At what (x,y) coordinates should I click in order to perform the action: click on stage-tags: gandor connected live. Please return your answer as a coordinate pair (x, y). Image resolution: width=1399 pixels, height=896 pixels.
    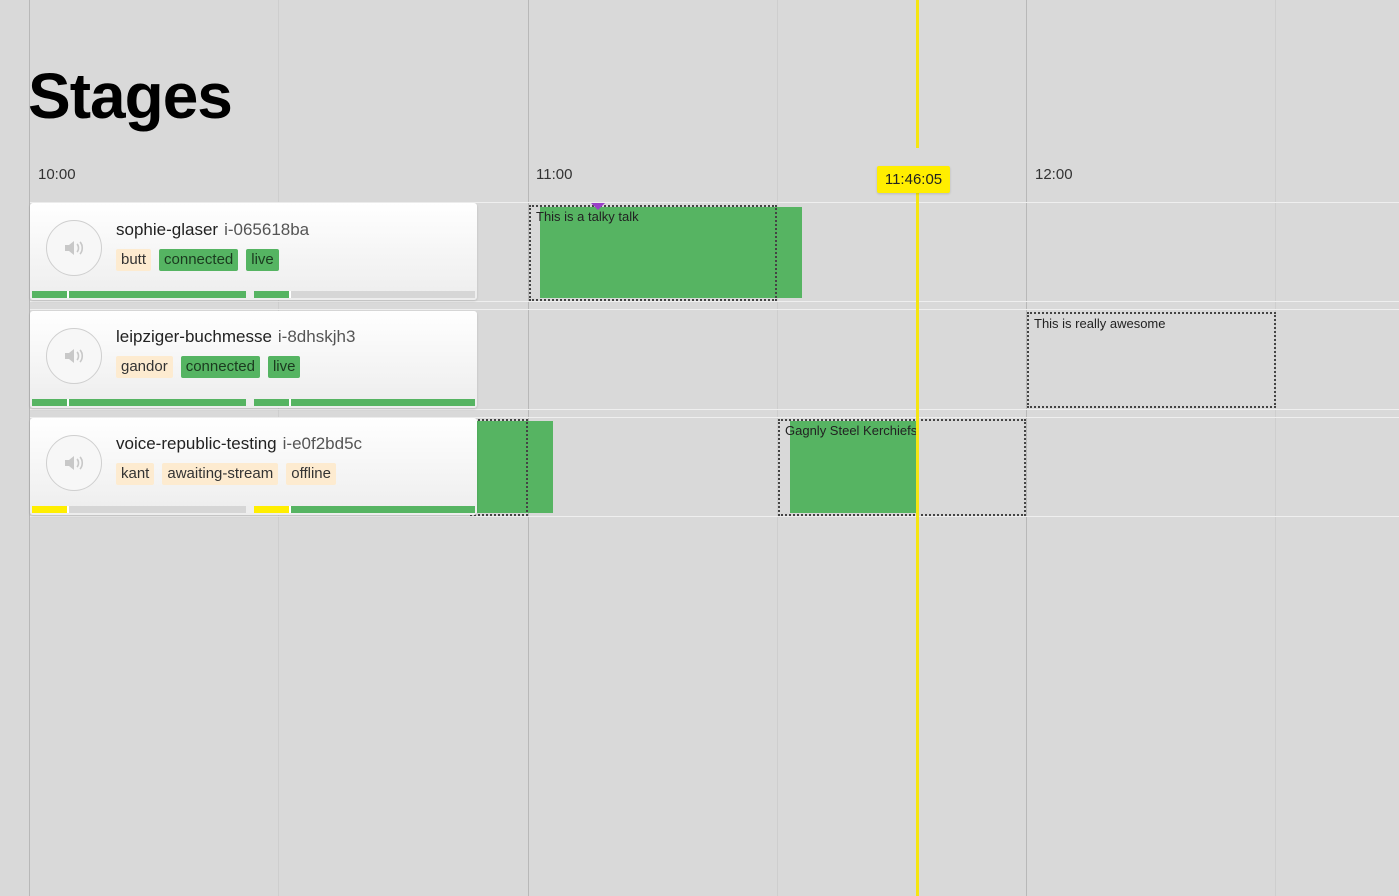
    Looking at the image, I should click on (208, 367).